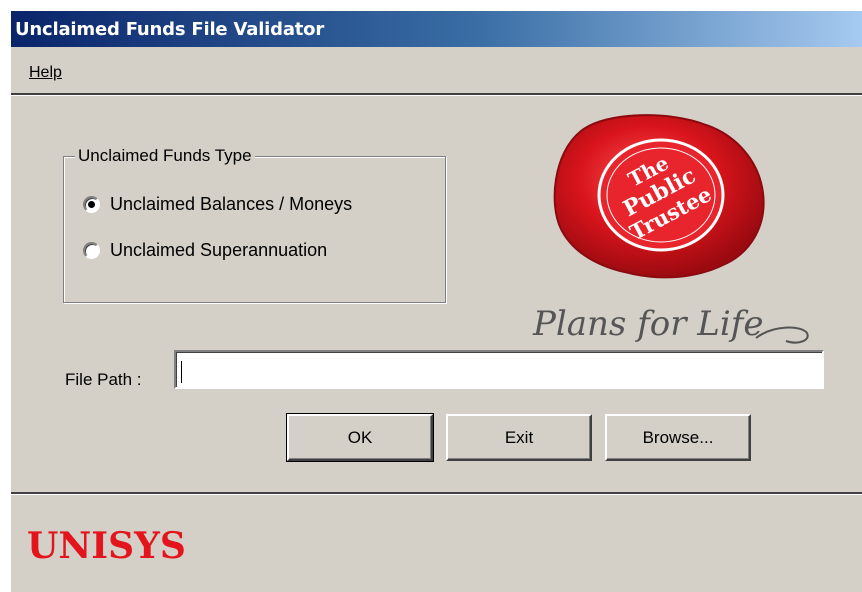 The image size is (862, 592). I want to click on menu-help-label: Help, so click(45, 72).